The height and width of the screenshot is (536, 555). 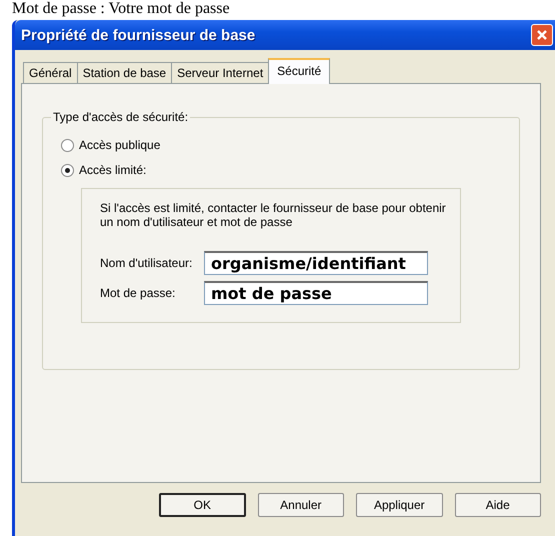 What do you see at coordinates (316, 293) in the screenshot?
I see `input-field: mot de passe` at bounding box center [316, 293].